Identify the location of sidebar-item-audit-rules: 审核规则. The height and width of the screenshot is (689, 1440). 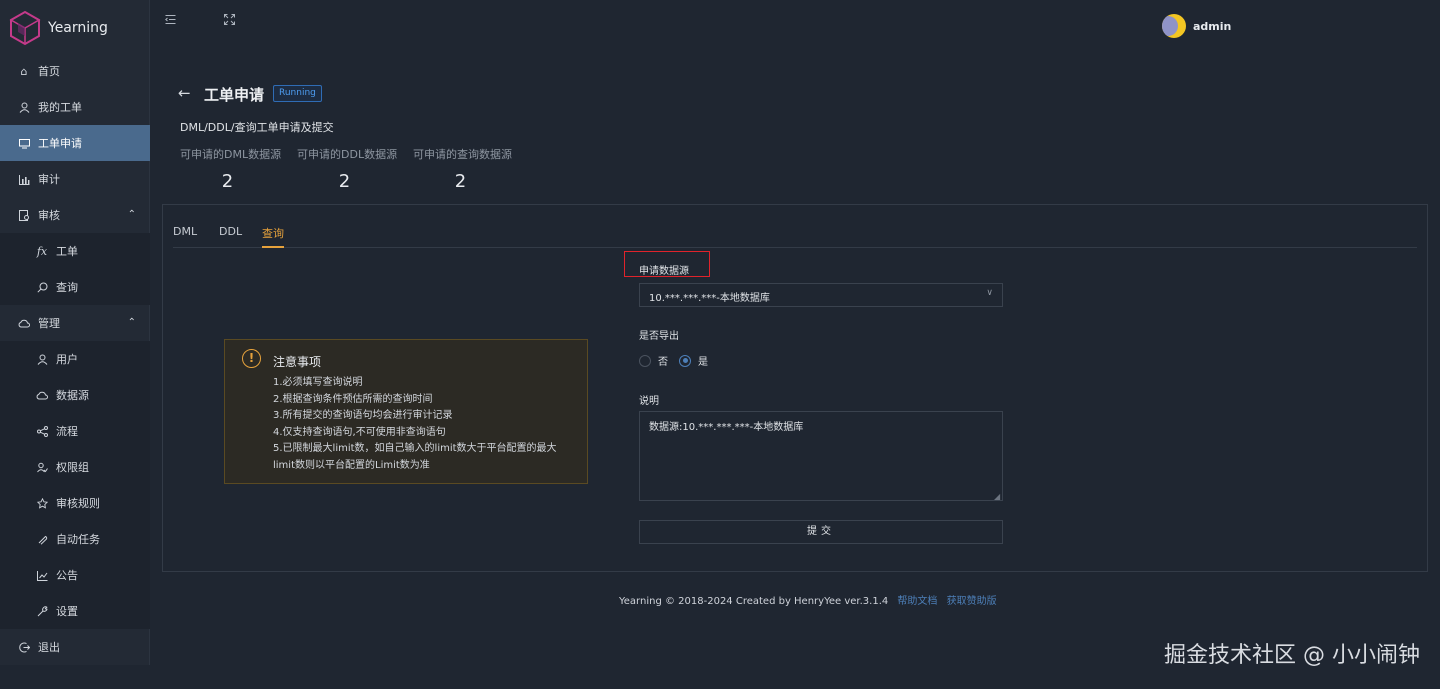
(75, 503).